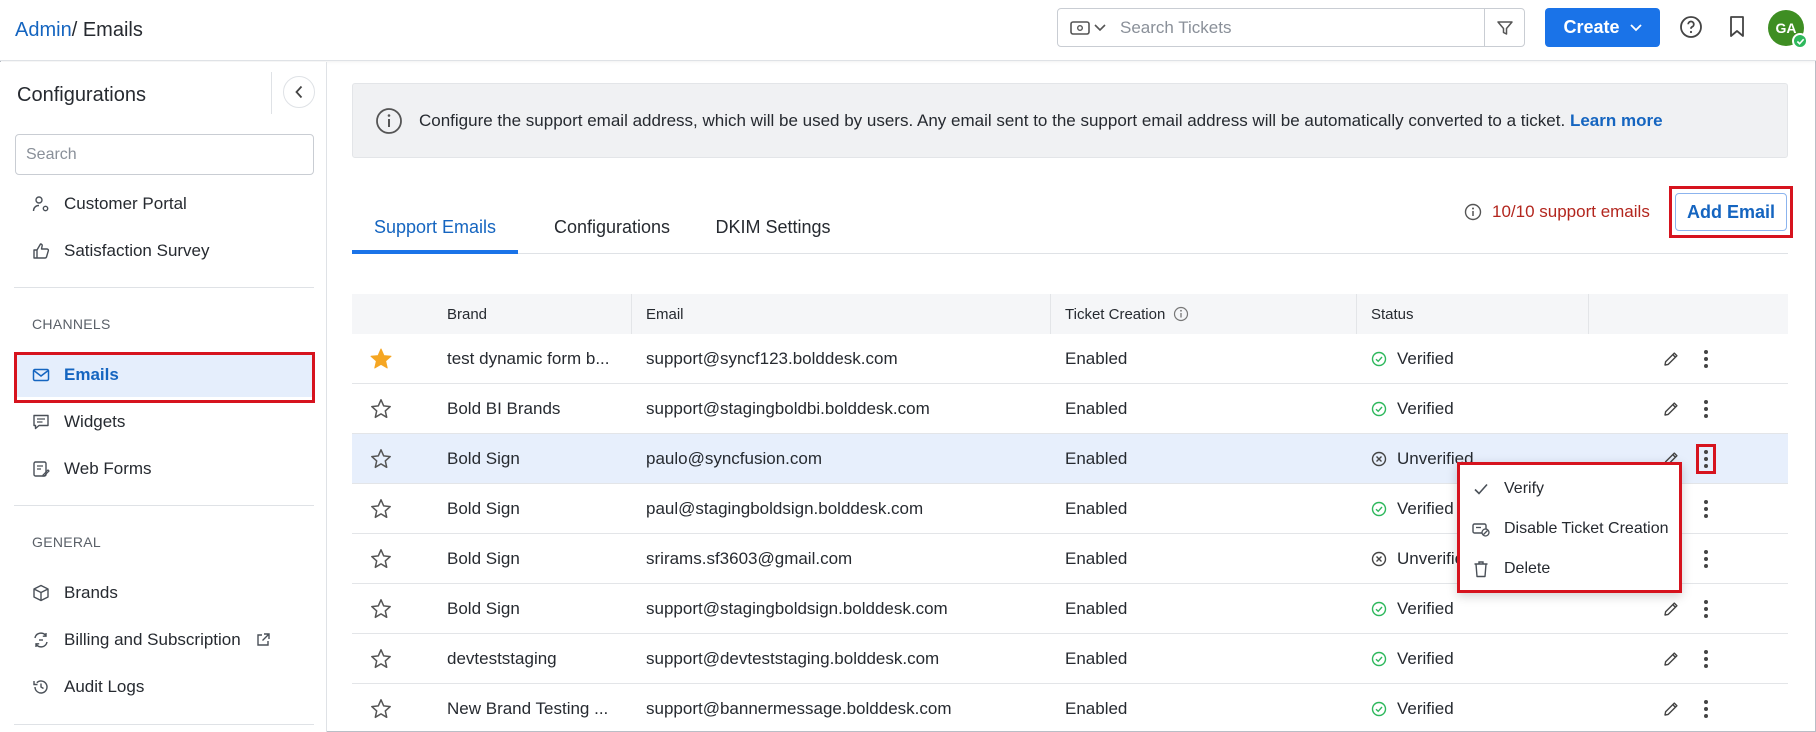 This screenshot has height=732, width=1816. What do you see at coordinates (772, 358) in the screenshot?
I see `email-cell: support@syncf123.bolddesk.com` at bounding box center [772, 358].